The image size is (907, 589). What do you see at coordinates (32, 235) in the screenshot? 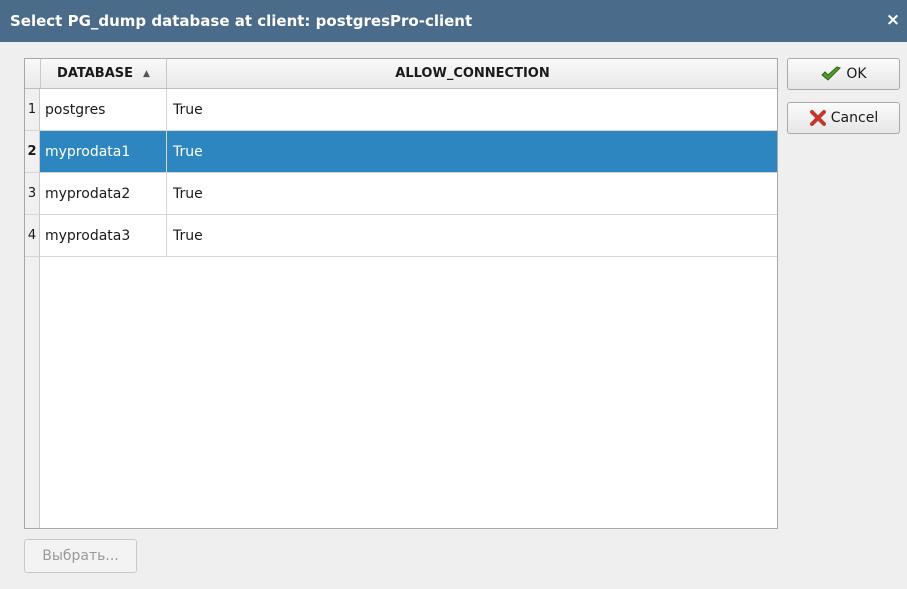
I see `row-number: 4` at bounding box center [32, 235].